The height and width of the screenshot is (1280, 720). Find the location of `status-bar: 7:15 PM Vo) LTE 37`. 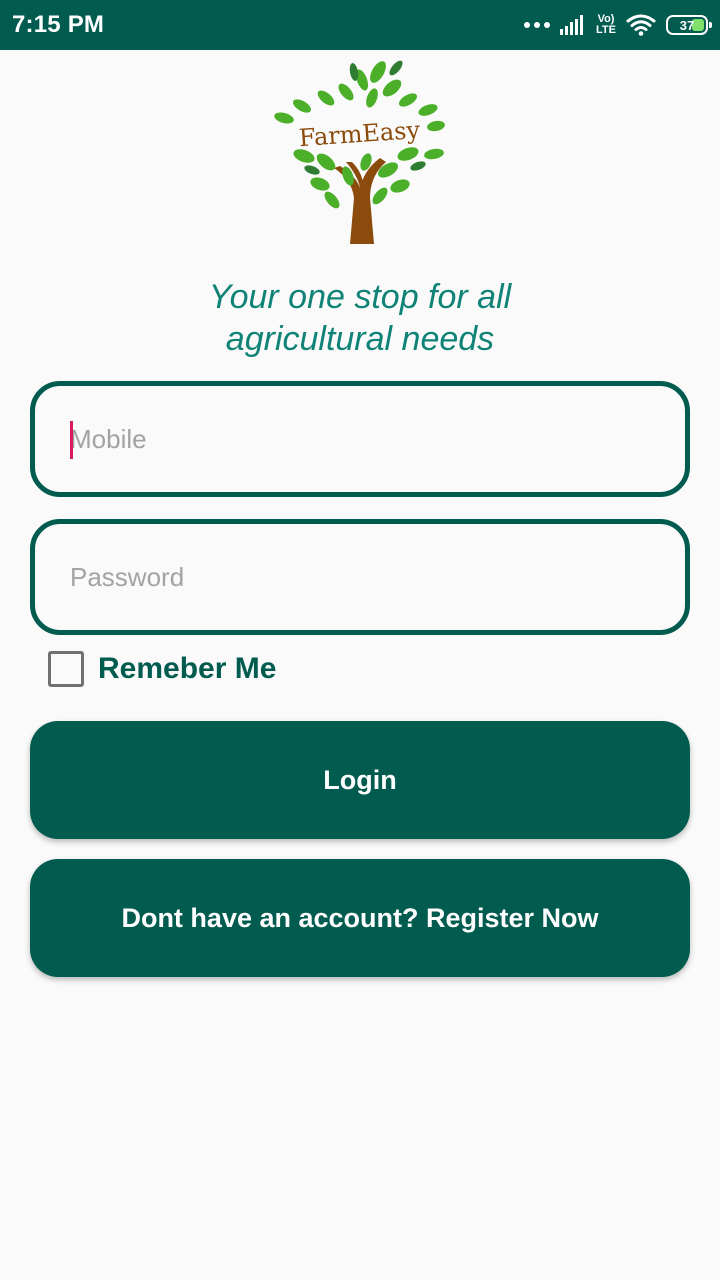

status-bar: 7:15 PM Vo) LTE 37 is located at coordinates (360, 25).